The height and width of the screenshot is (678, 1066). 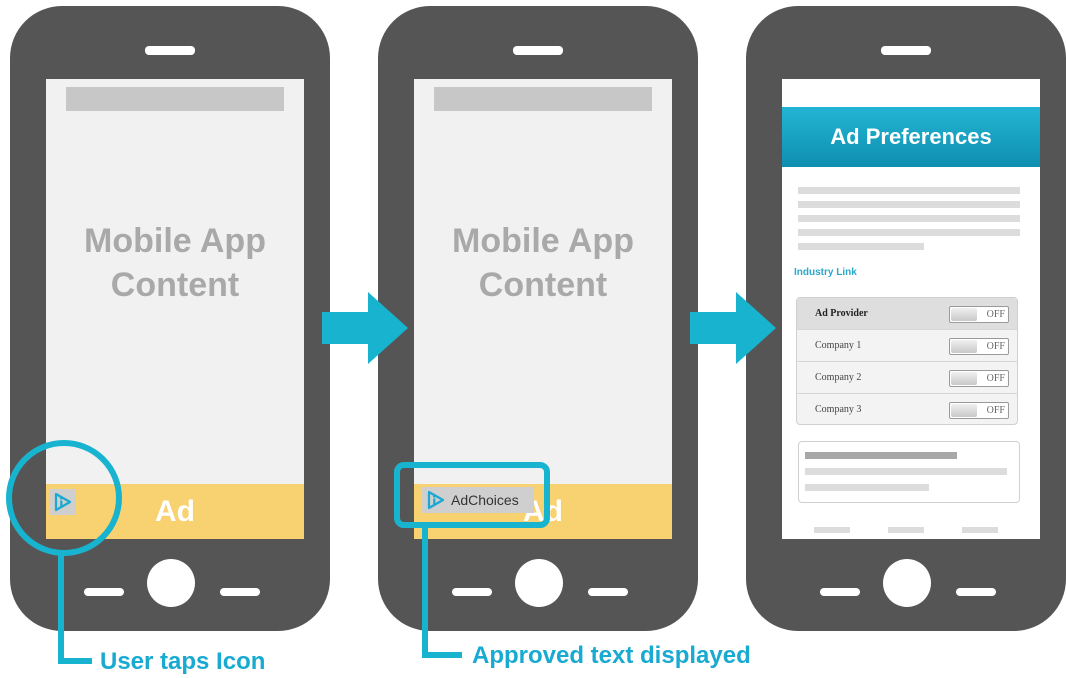 What do you see at coordinates (838, 409) in the screenshot?
I see `provider-name: Company 3` at bounding box center [838, 409].